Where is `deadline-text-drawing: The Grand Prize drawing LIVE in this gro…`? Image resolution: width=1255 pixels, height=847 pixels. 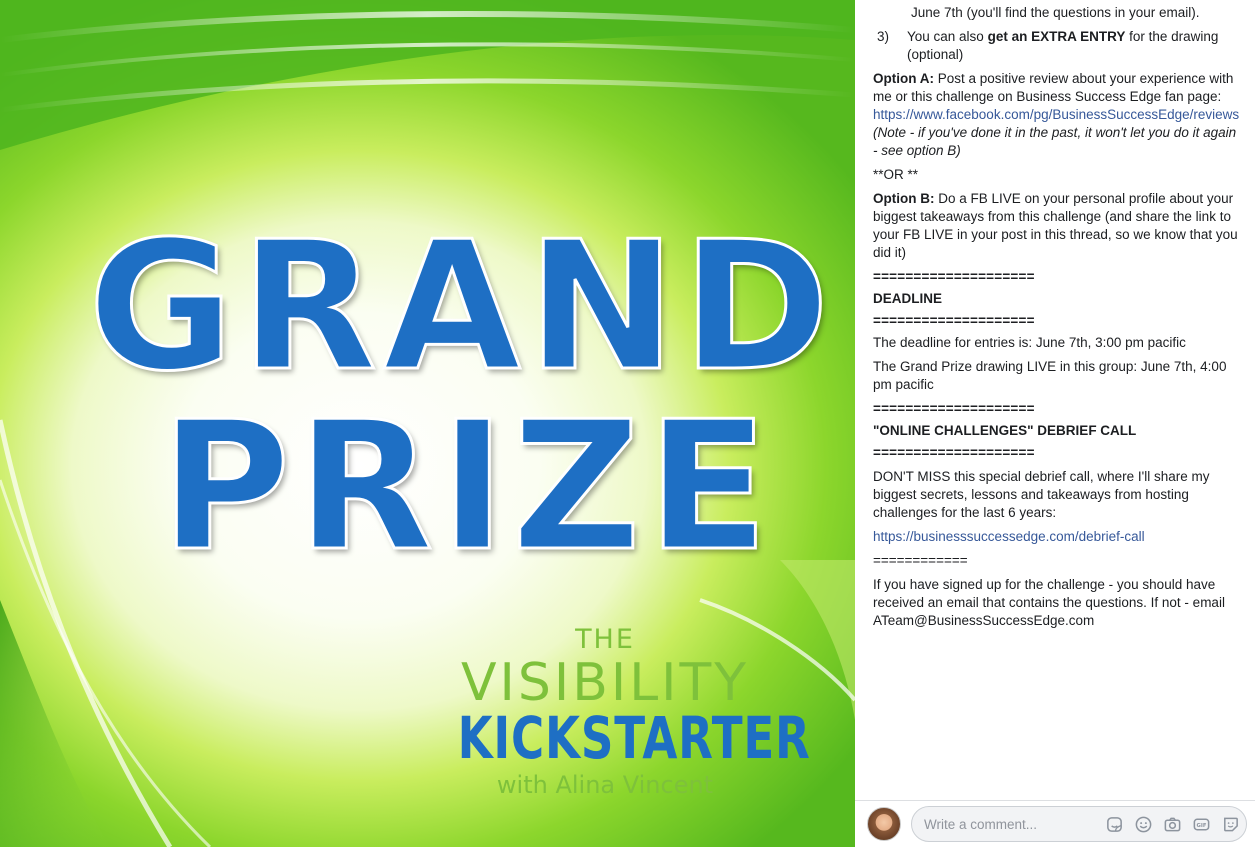 deadline-text-drawing: The Grand Prize drawing LIVE in this gro… is located at coordinates (1050, 375).